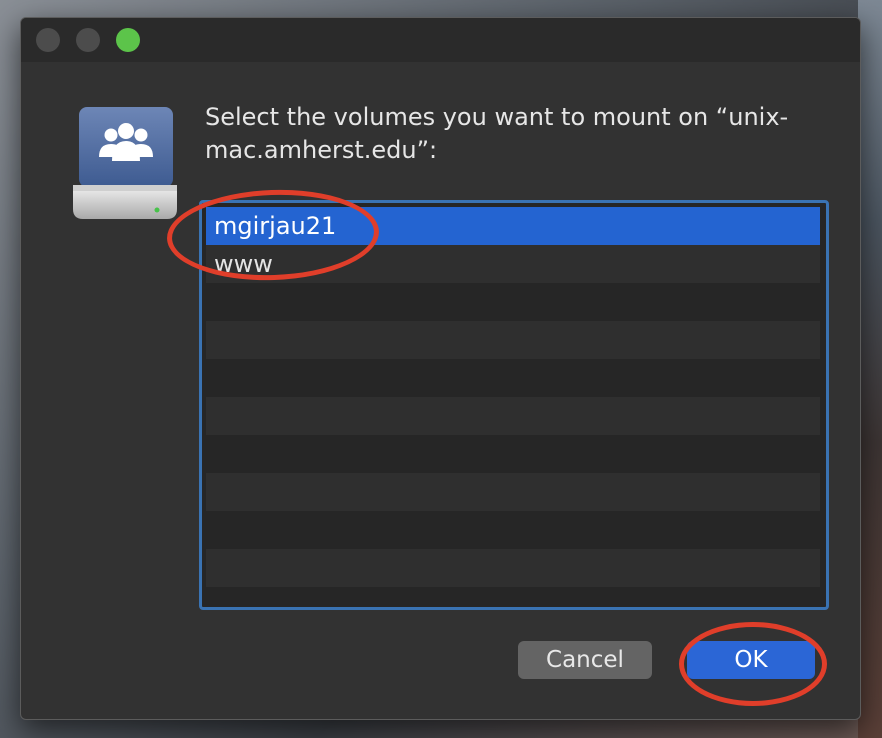 The width and height of the screenshot is (882, 738). Describe the element at coordinates (440, 40) in the screenshot. I see `title-bar` at that location.